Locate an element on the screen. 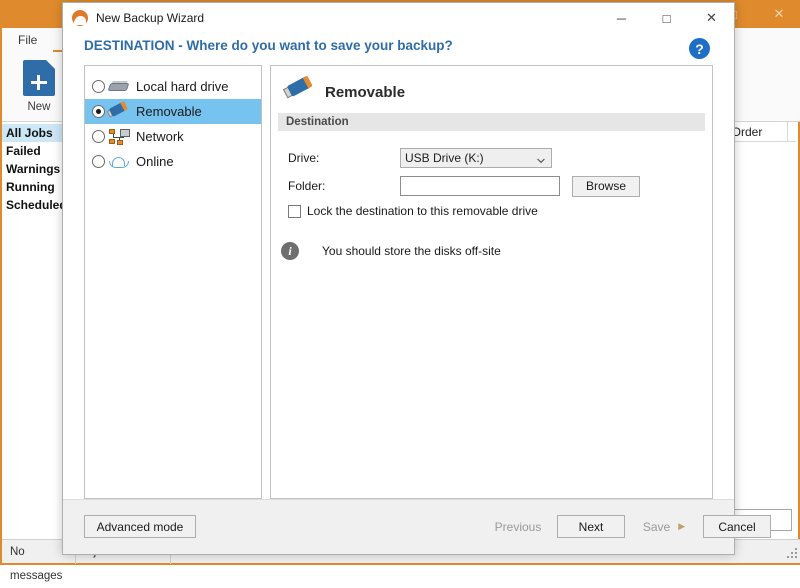  cloud-app-icon is located at coordinates (80, 18).